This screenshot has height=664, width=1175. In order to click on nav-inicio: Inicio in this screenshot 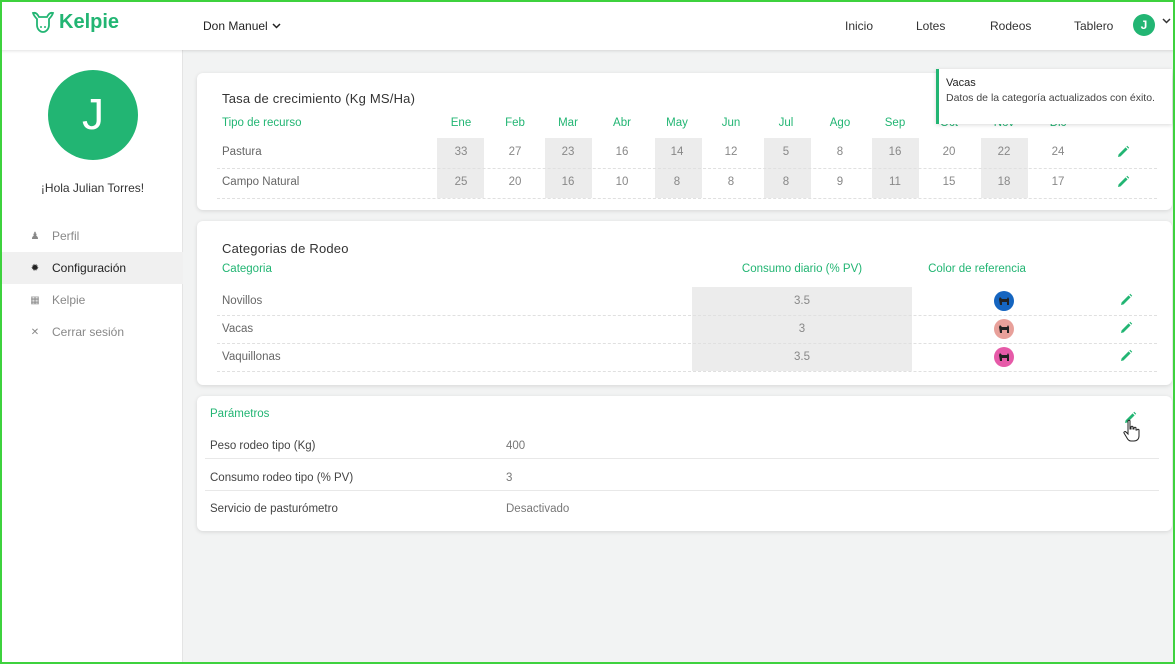, I will do `click(859, 26)`.